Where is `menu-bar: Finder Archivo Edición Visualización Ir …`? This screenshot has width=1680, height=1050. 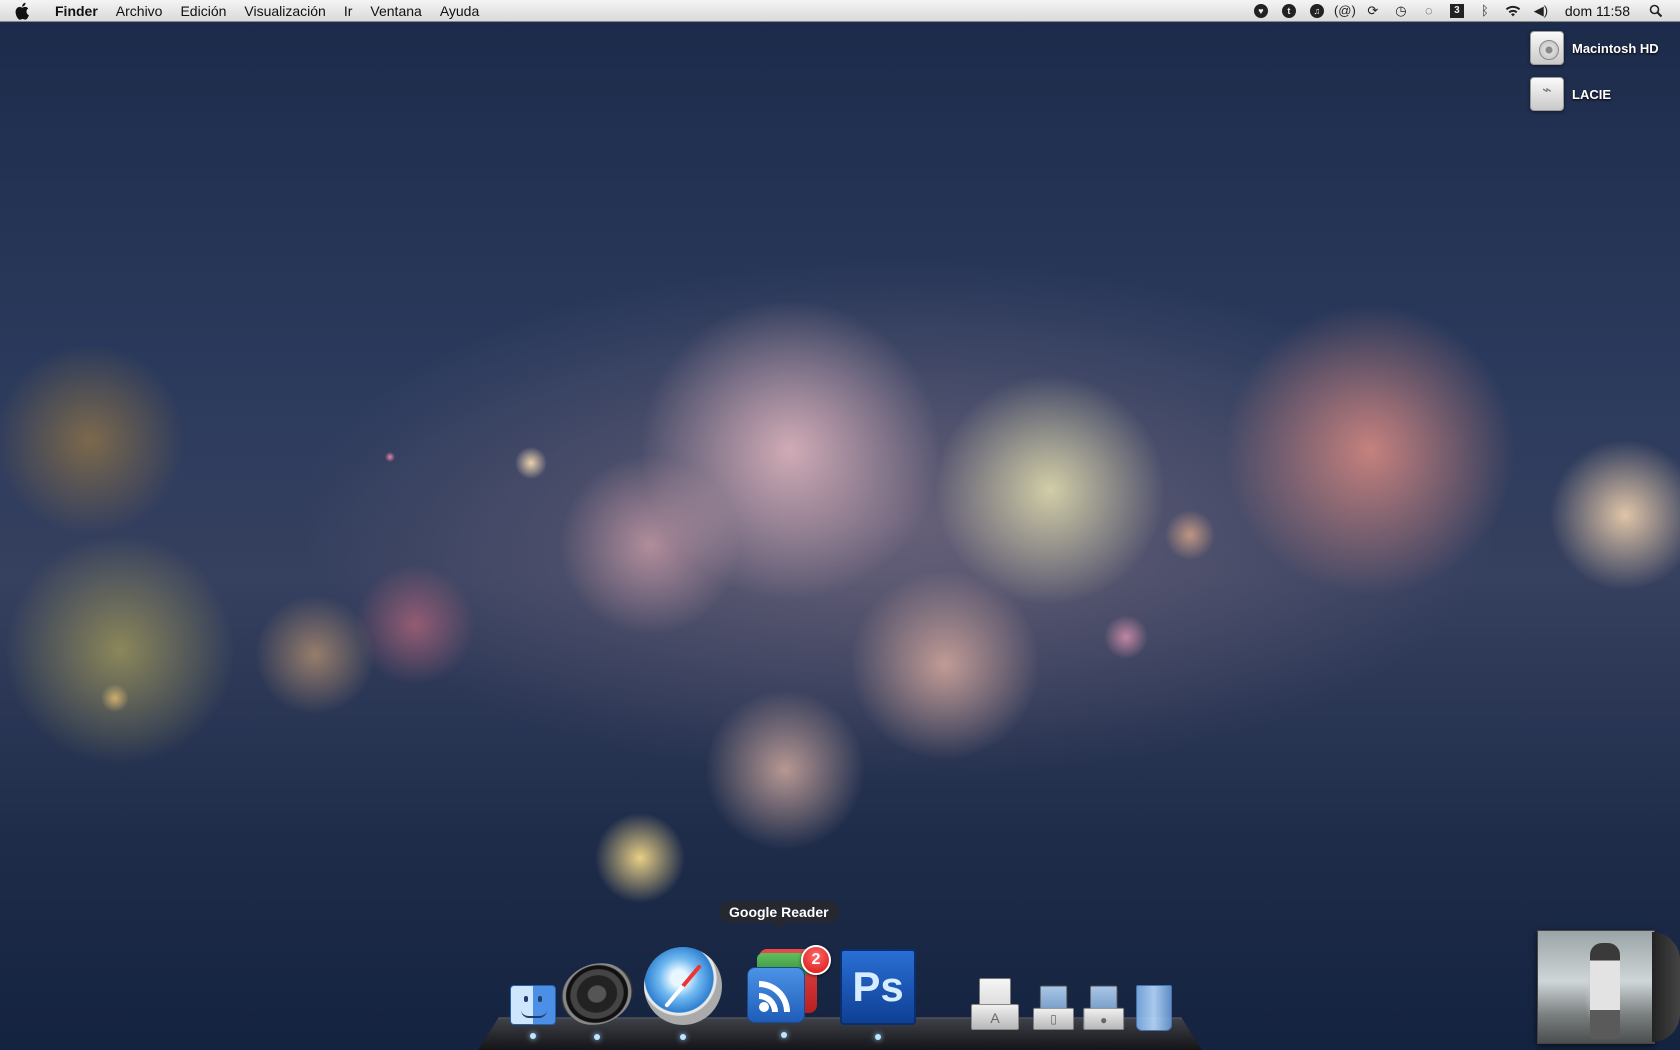
menu-bar: Finder Archivo Edición Visualización Ir … is located at coordinates (840, 11).